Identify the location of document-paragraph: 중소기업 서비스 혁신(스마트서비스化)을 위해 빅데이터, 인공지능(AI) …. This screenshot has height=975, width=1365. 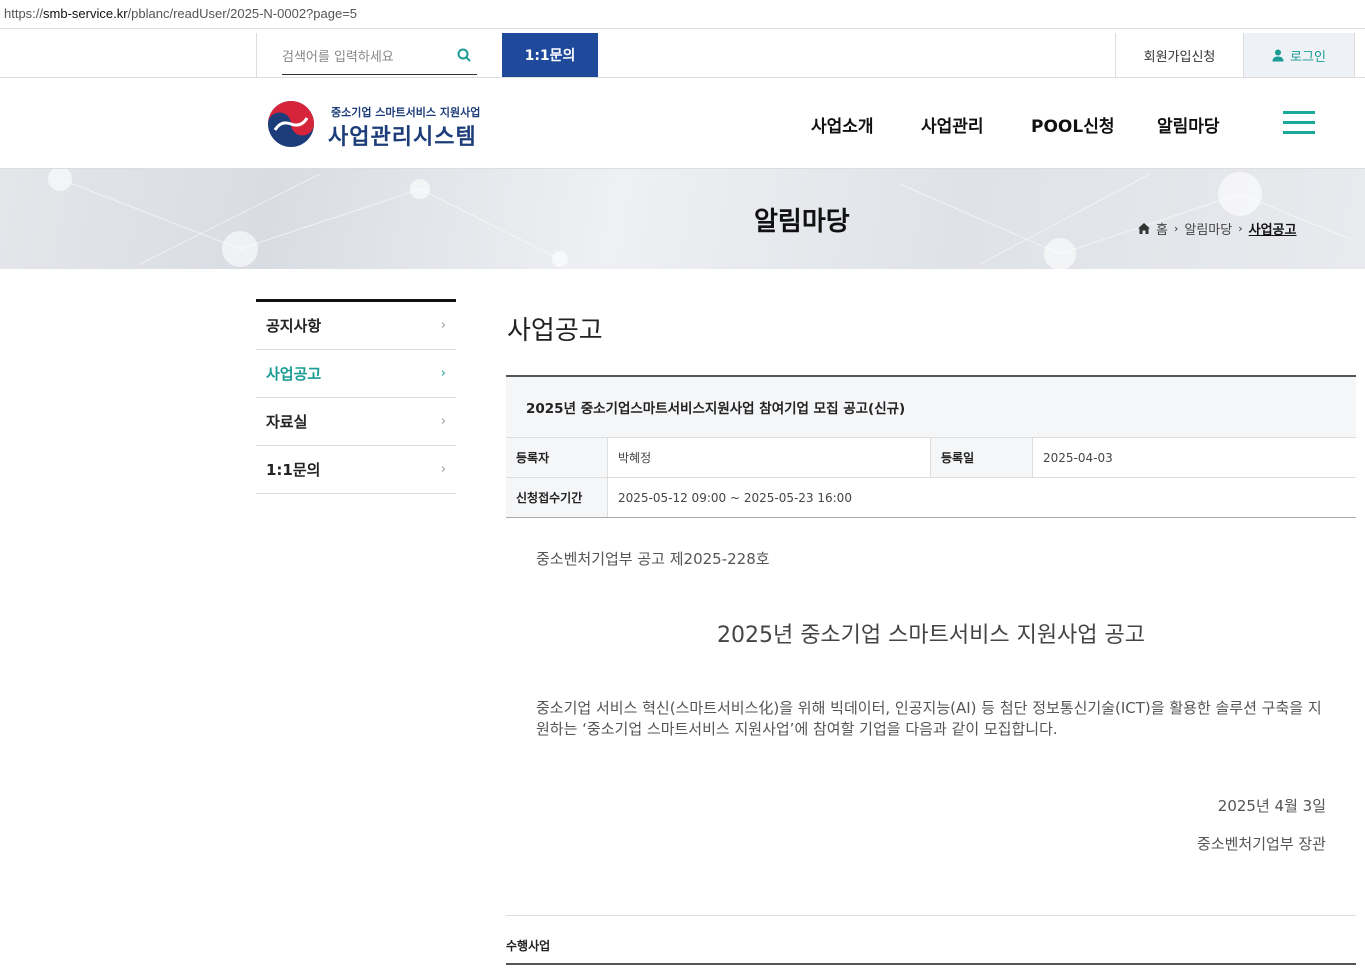
(929, 718).